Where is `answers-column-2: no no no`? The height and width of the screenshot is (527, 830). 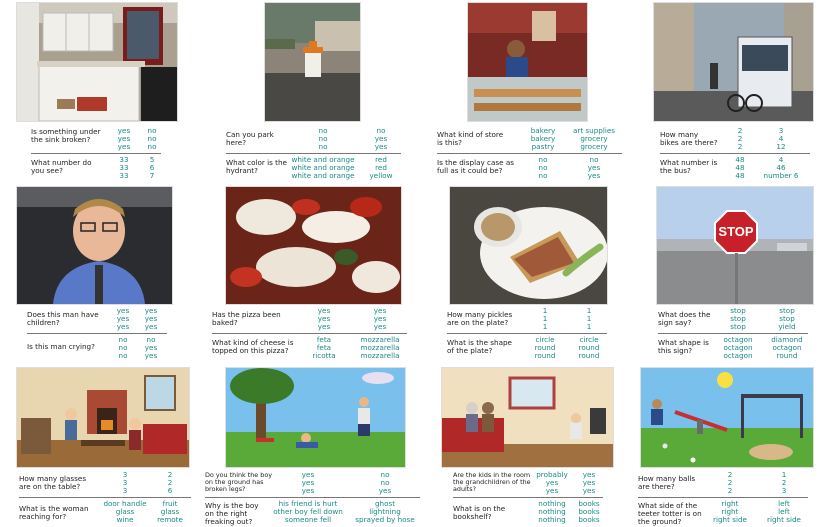 answers-column-2: no no no is located at coordinates (152, 138).